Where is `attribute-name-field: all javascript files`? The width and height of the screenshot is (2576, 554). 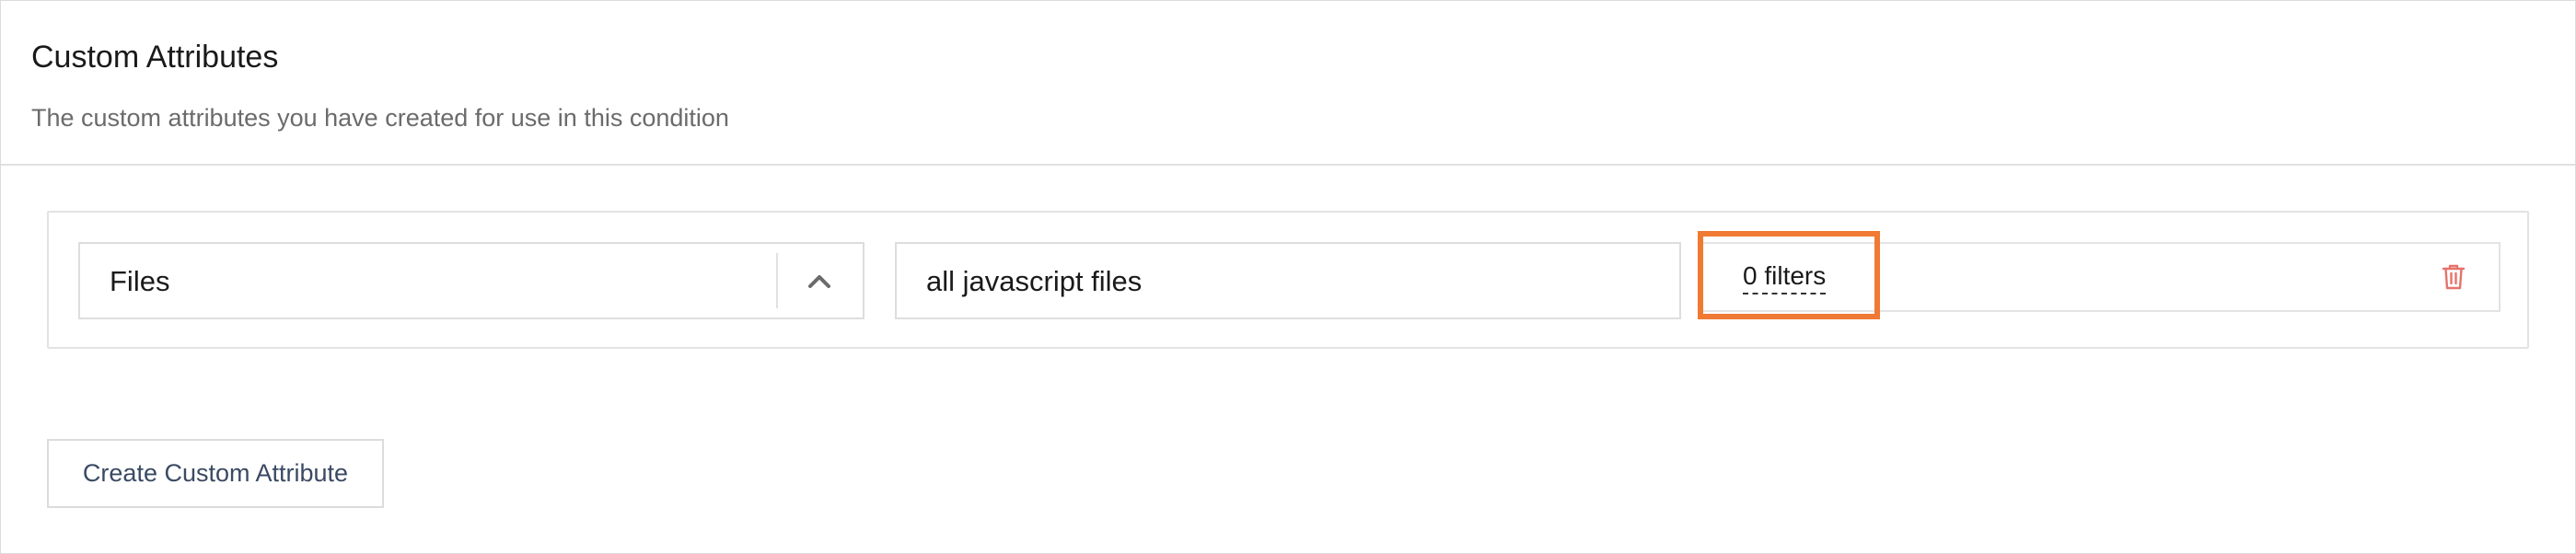 attribute-name-field: all javascript files is located at coordinates (1288, 280).